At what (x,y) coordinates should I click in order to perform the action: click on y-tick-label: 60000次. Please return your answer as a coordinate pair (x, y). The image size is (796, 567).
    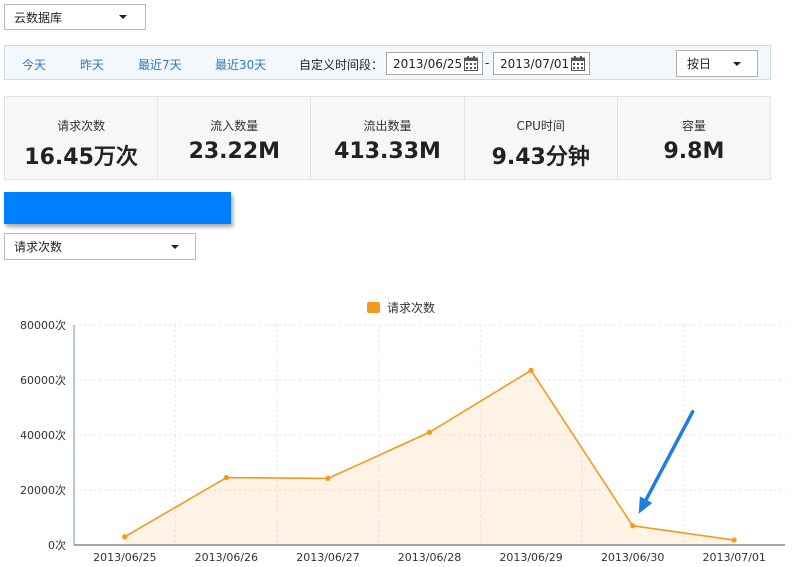
    Looking at the image, I should click on (43, 380).